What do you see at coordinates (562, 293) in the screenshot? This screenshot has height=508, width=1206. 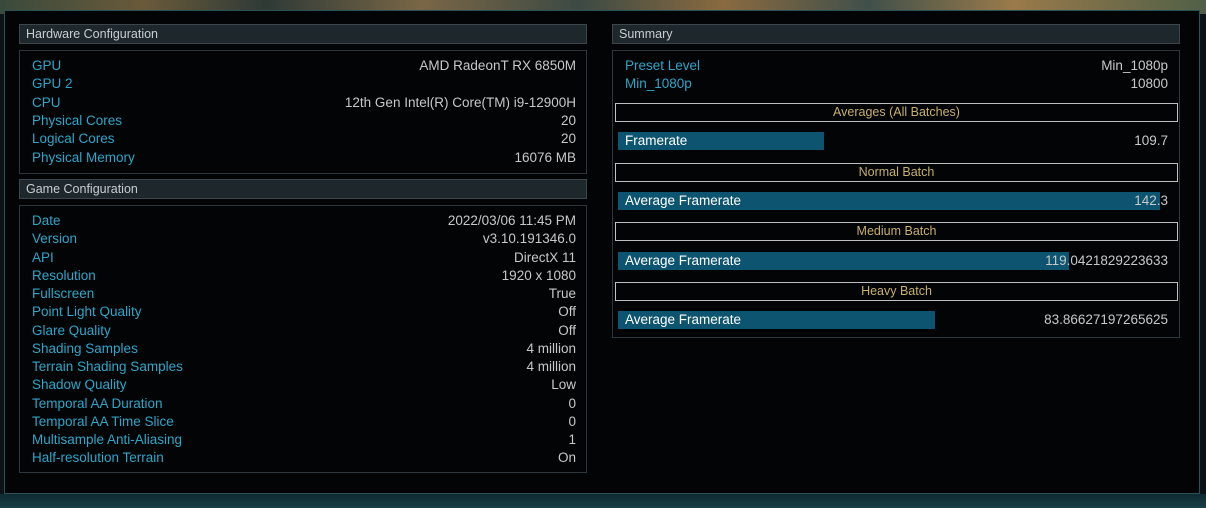 I see `game-config-row-value: True` at bounding box center [562, 293].